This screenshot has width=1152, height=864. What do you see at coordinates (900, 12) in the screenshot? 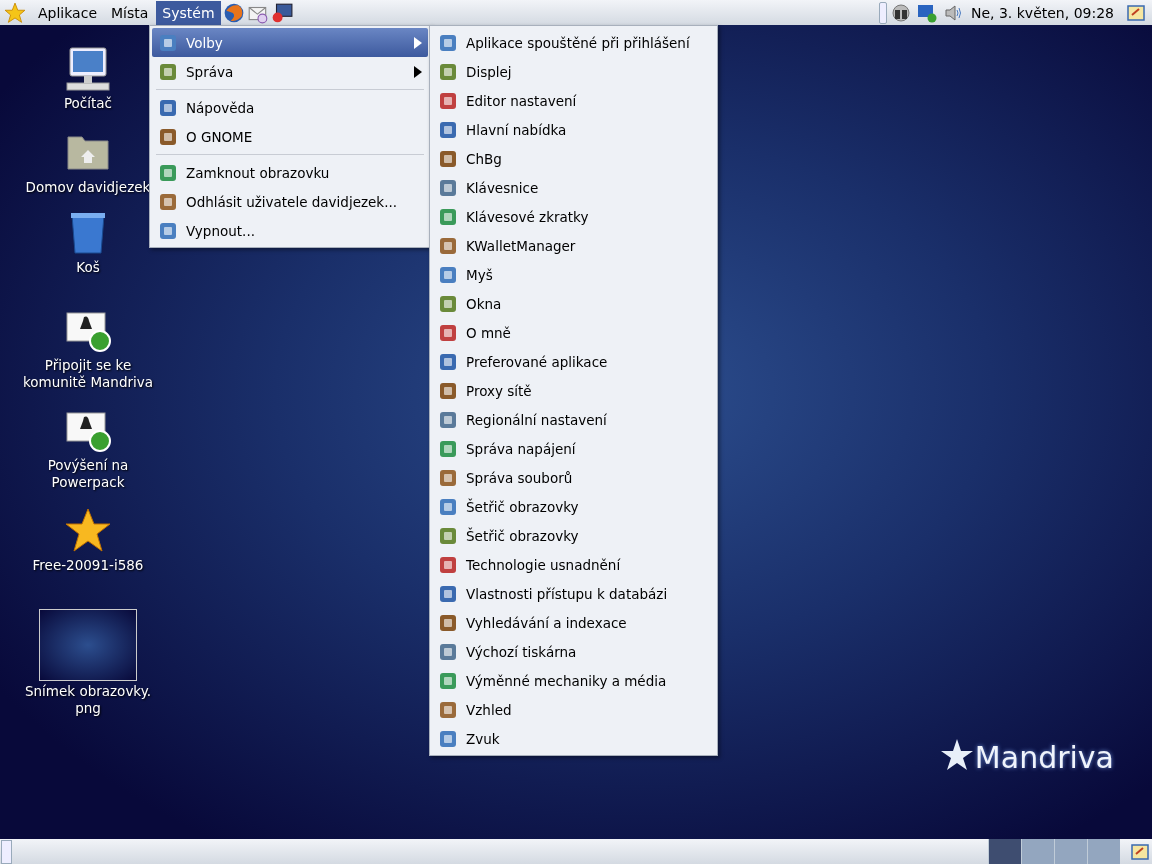
I see `binoculars-icon` at bounding box center [900, 12].